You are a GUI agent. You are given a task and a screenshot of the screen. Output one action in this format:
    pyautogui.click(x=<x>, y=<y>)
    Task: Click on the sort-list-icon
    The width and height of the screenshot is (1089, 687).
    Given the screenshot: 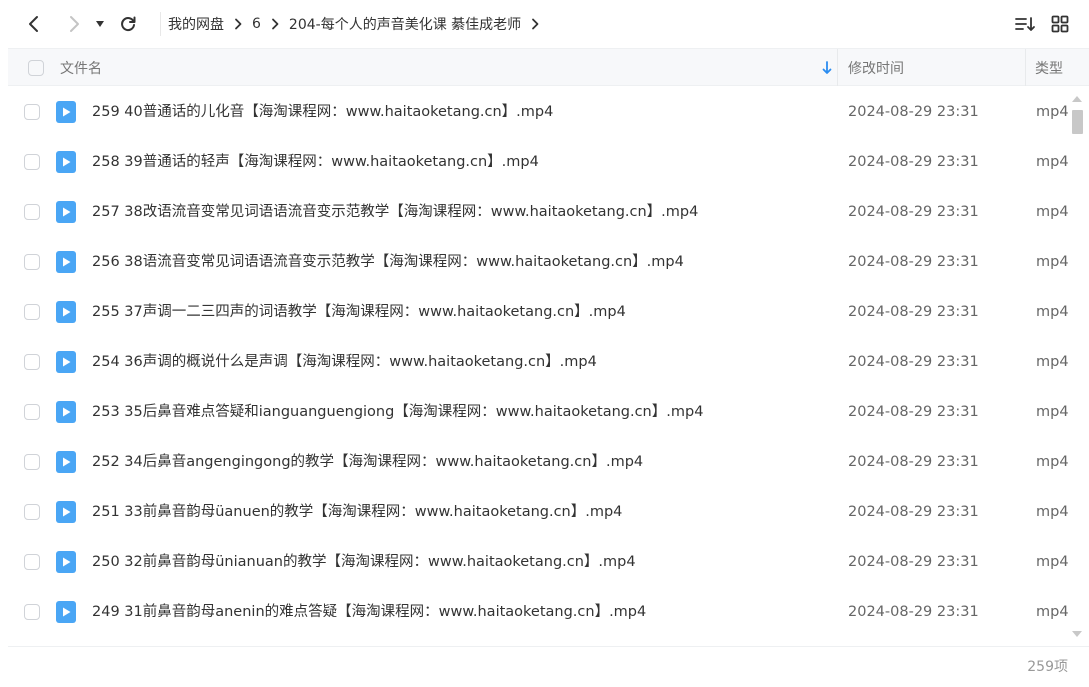 What is the action you would take?
    pyautogui.click(x=1025, y=24)
    